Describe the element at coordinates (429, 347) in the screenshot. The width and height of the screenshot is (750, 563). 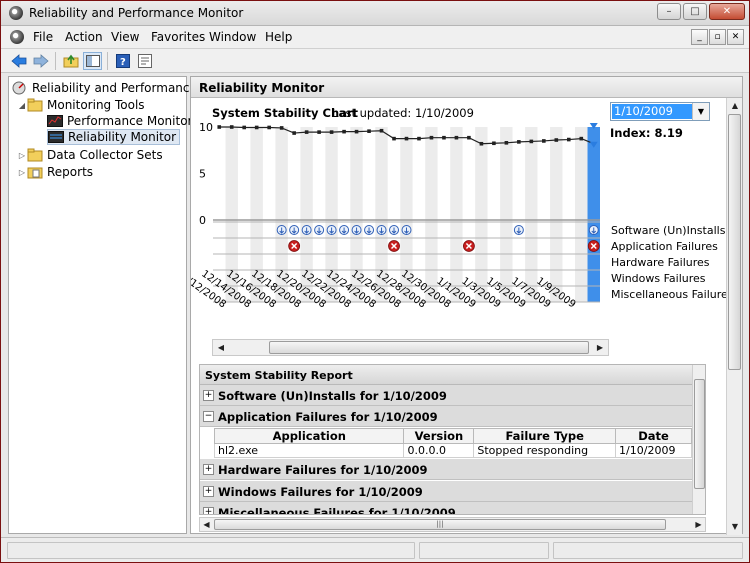
I see `chart-scroll-thumb` at that location.